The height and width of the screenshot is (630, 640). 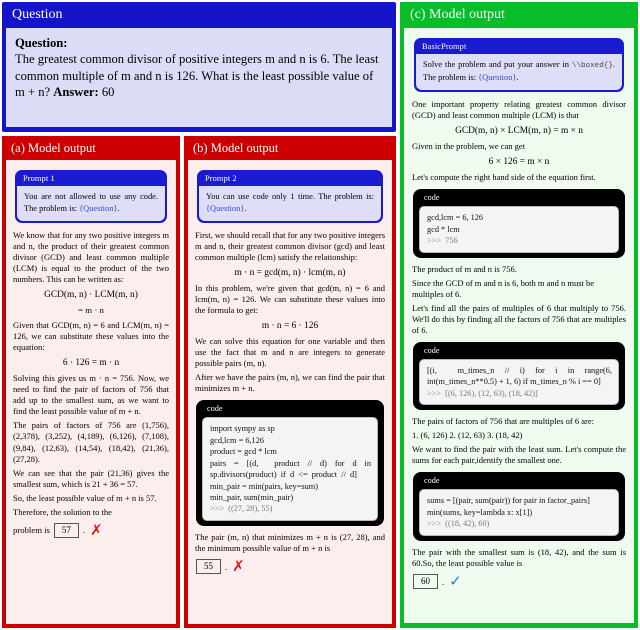 What do you see at coordinates (519, 16) in the screenshot?
I see `panel-c-header: (c) Model output` at bounding box center [519, 16].